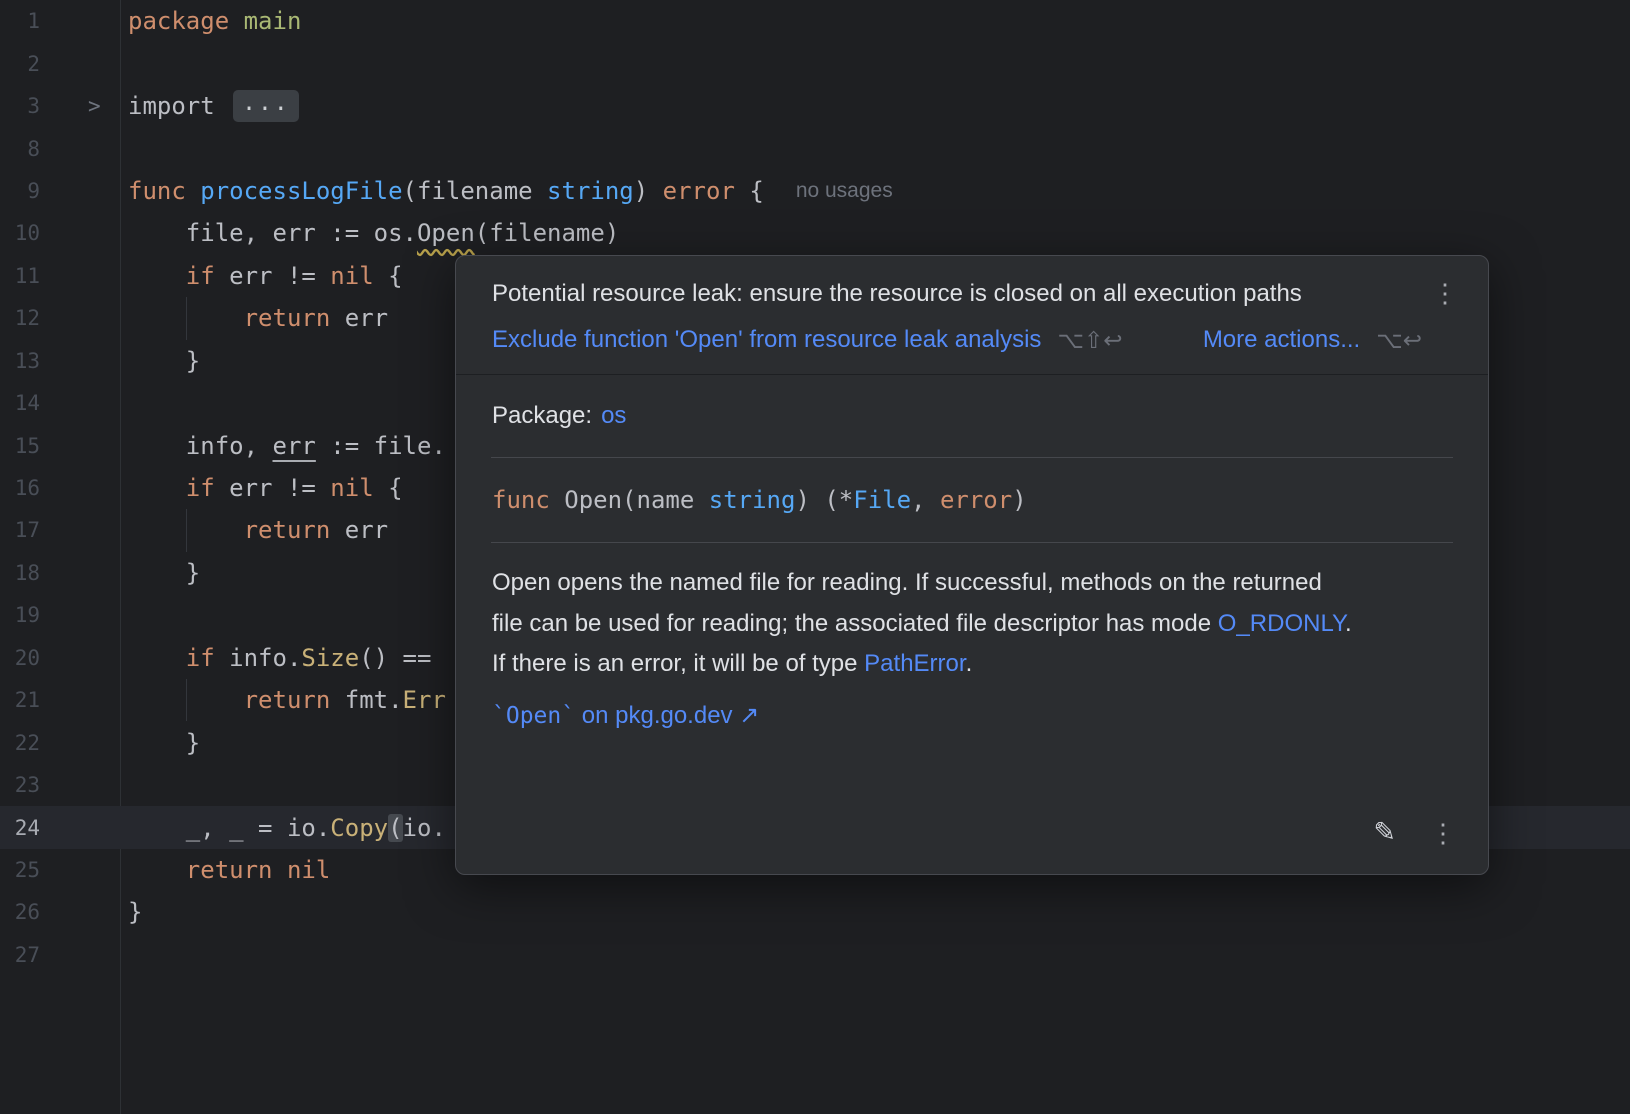 This screenshot has height=1114, width=1630. I want to click on line-number: 18, so click(20, 573).